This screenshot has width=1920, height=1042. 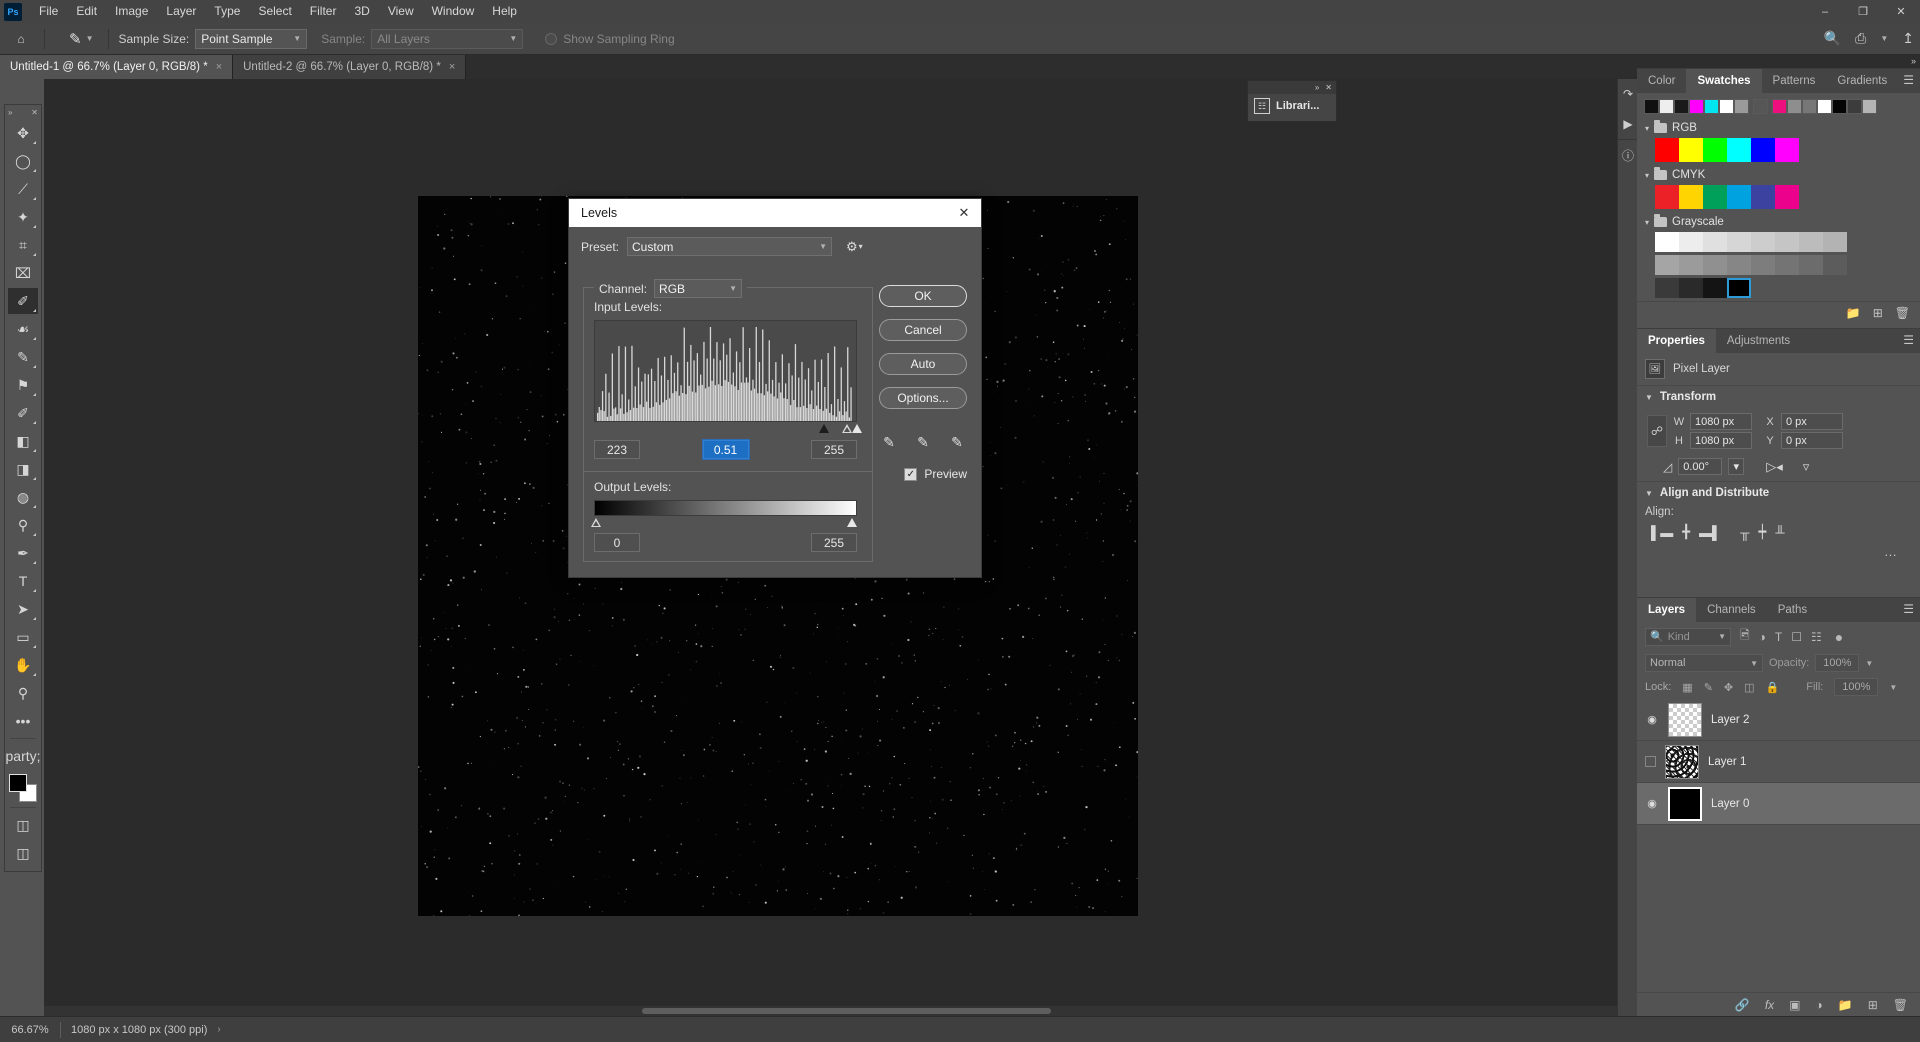 What do you see at coordinates (23, 161) in the screenshot?
I see `elliptical-marquee-tool-icon: ◯` at bounding box center [23, 161].